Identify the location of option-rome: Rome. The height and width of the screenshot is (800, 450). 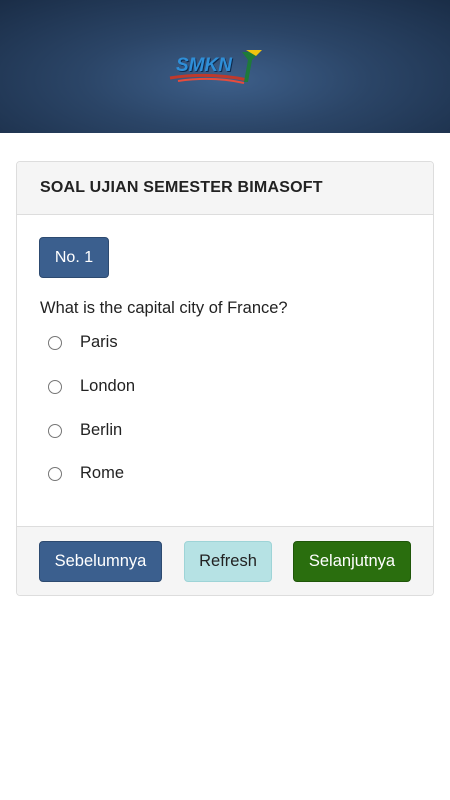
(86, 473).